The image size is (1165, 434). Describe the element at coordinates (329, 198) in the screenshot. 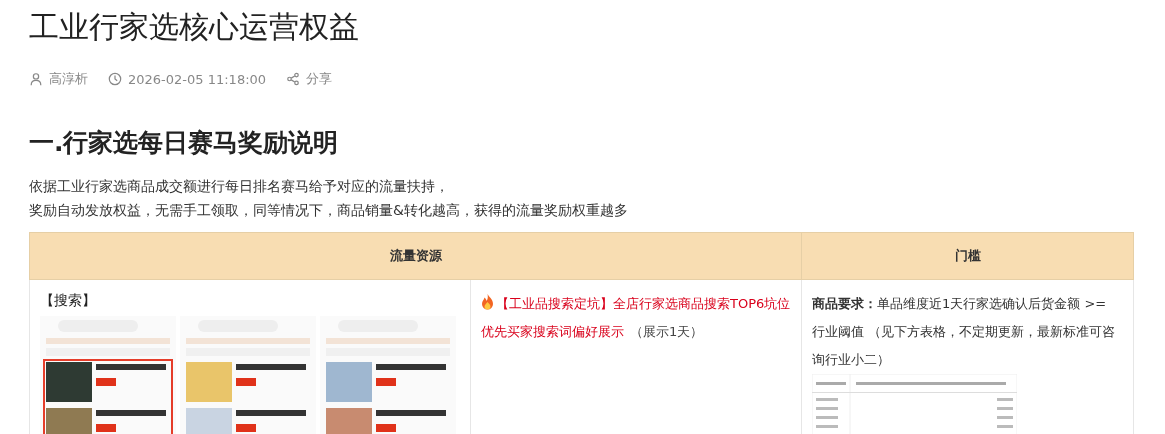

I see `section-paragraph: 依据工业行家选商品成交额进行每日排名赛马给予对应的流量扶持， 奖励自动发放权益，无需手工领取，同等情况下，商品销量&转化越高，获得的流量奖励权重越多` at that location.